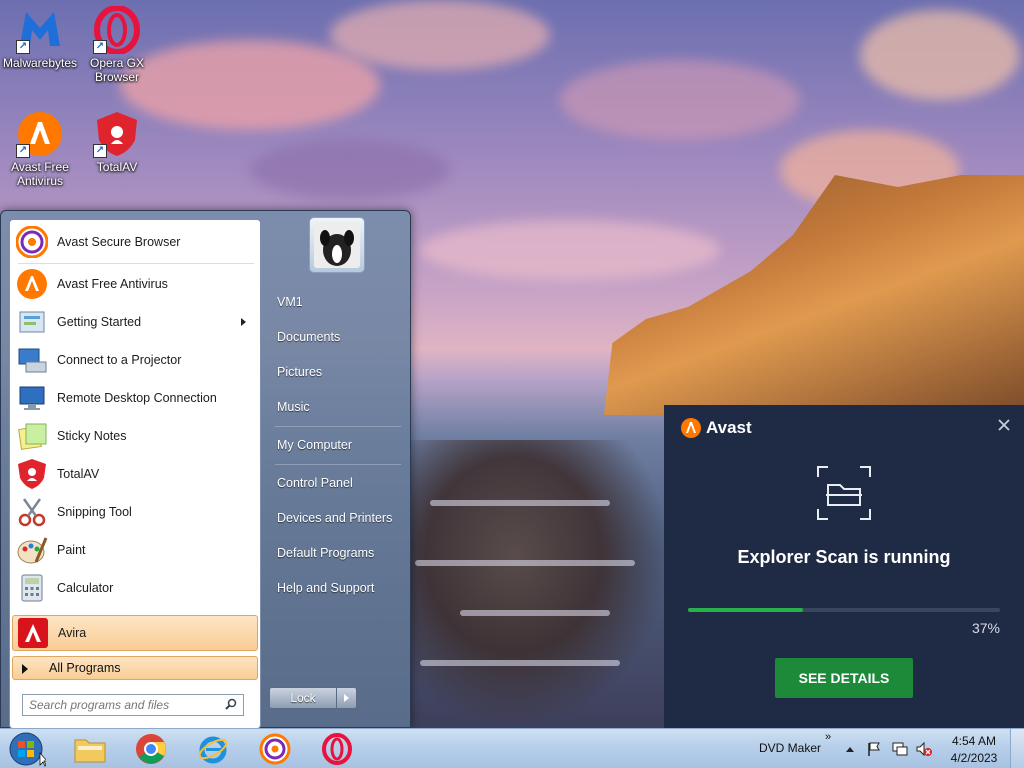 This screenshot has width=1024, height=768. What do you see at coordinates (850, 749) in the screenshot?
I see `show-hidden-icons-icon` at bounding box center [850, 749].